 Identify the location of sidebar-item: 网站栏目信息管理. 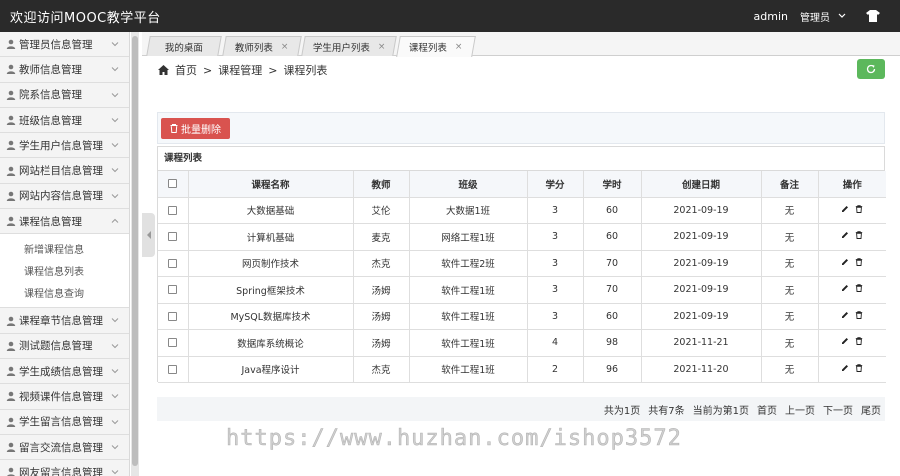
(64, 171).